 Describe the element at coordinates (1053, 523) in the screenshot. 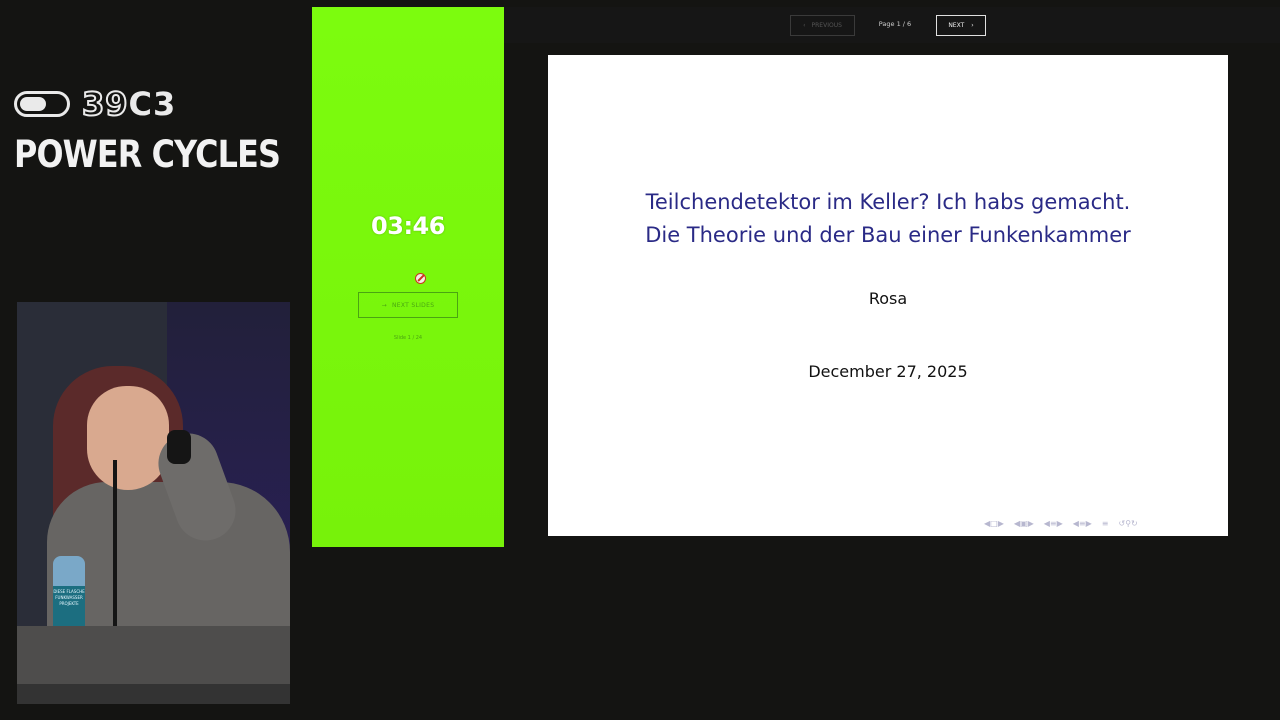

I see `subsection-icon: ◀≡▶` at that location.